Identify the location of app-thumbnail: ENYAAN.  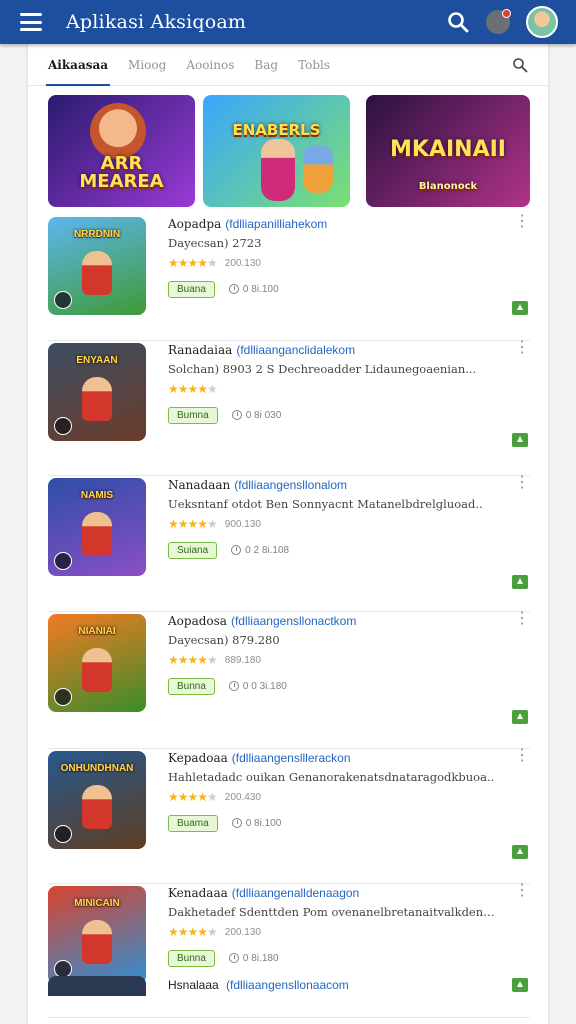
(97, 392).